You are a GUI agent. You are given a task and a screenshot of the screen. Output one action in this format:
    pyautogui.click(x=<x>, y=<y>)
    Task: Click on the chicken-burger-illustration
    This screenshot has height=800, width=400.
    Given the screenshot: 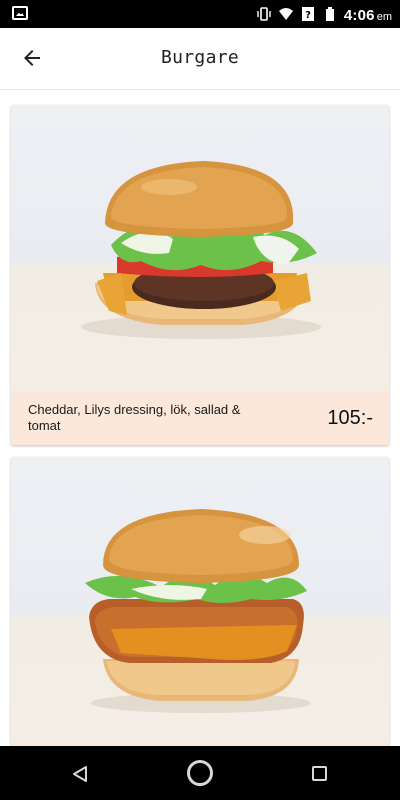 What is the action you would take?
    pyautogui.click(x=198, y=611)
    